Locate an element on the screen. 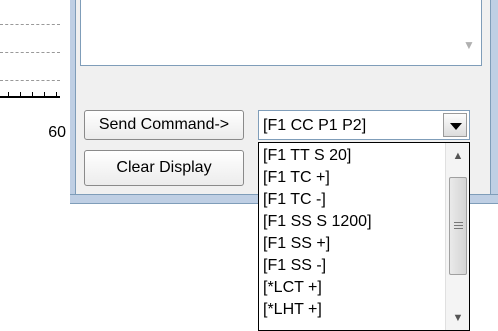 The height and width of the screenshot is (331, 498). send-command-button: Send Command-> is located at coordinates (164, 125).